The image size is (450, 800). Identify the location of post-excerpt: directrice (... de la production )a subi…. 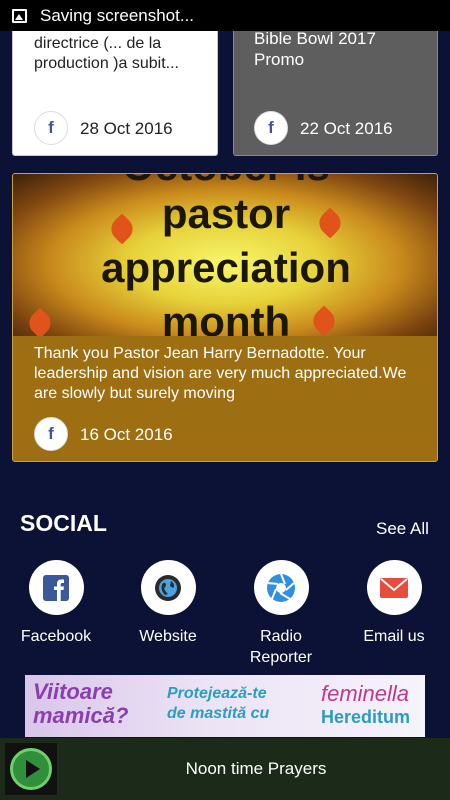
(106, 53).